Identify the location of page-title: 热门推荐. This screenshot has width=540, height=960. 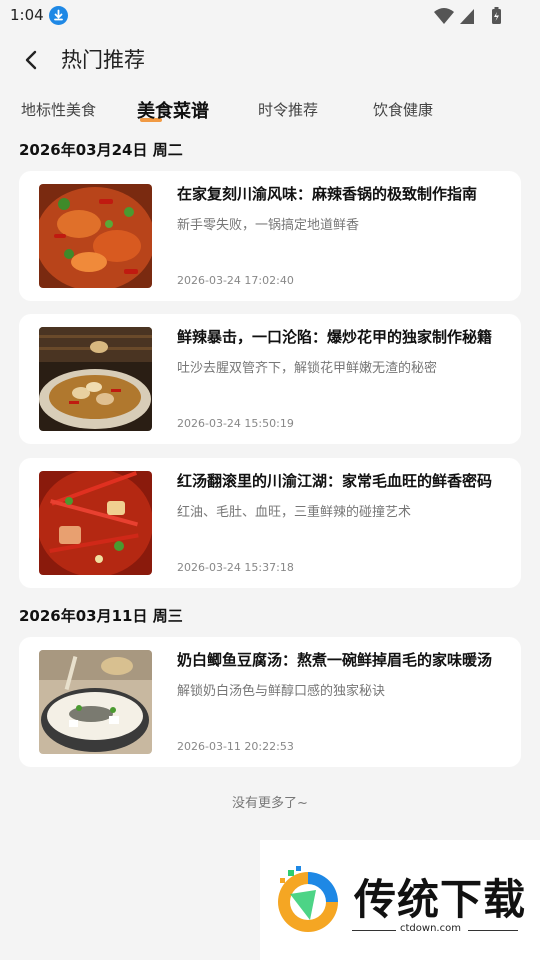
(103, 60).